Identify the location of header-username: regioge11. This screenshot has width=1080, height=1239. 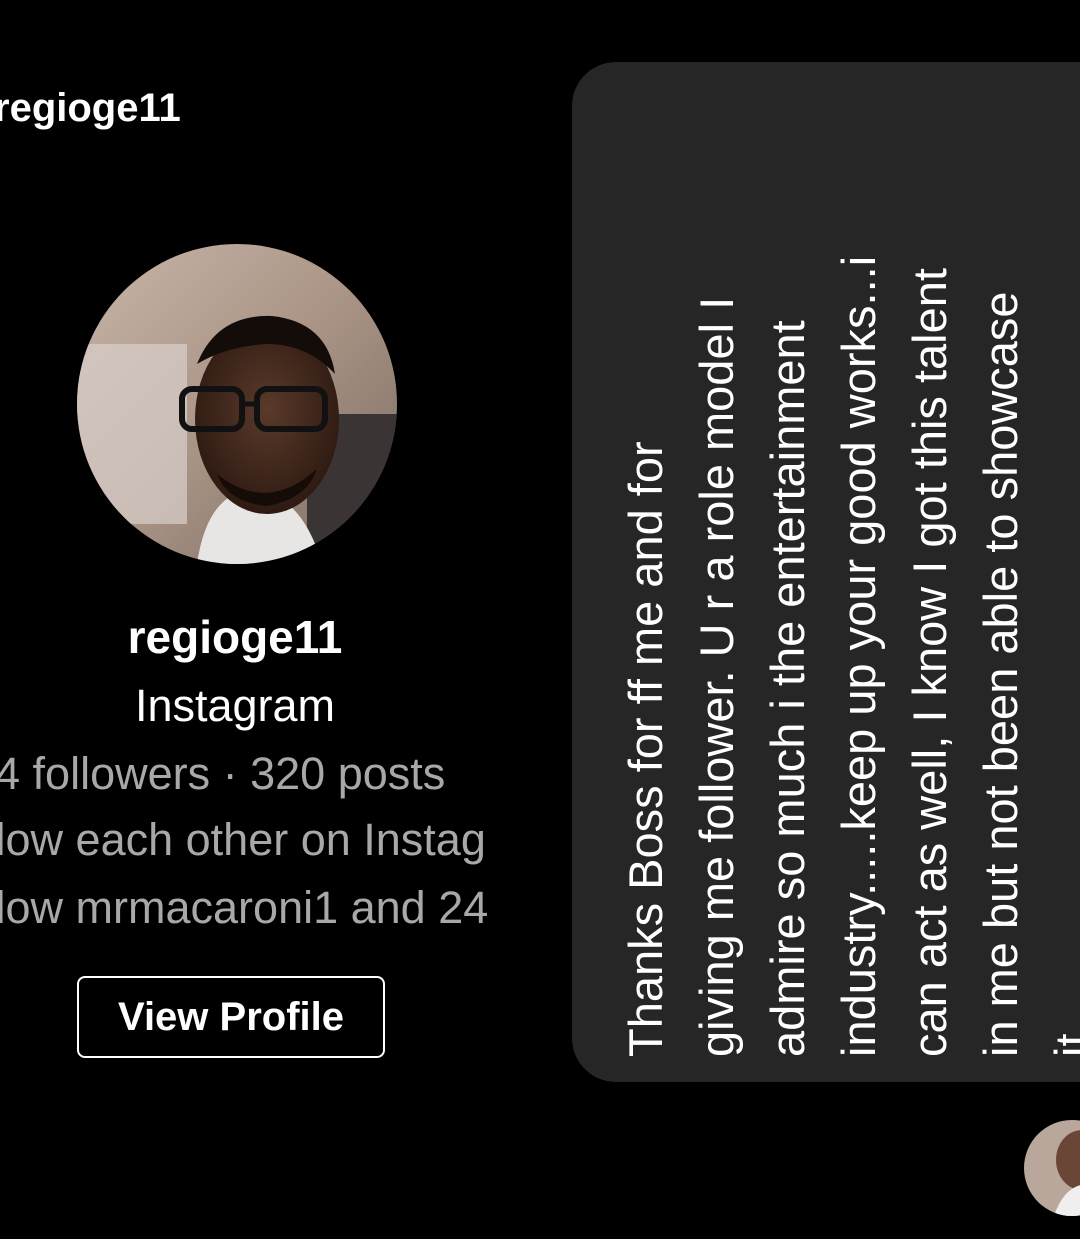
(90, 108).